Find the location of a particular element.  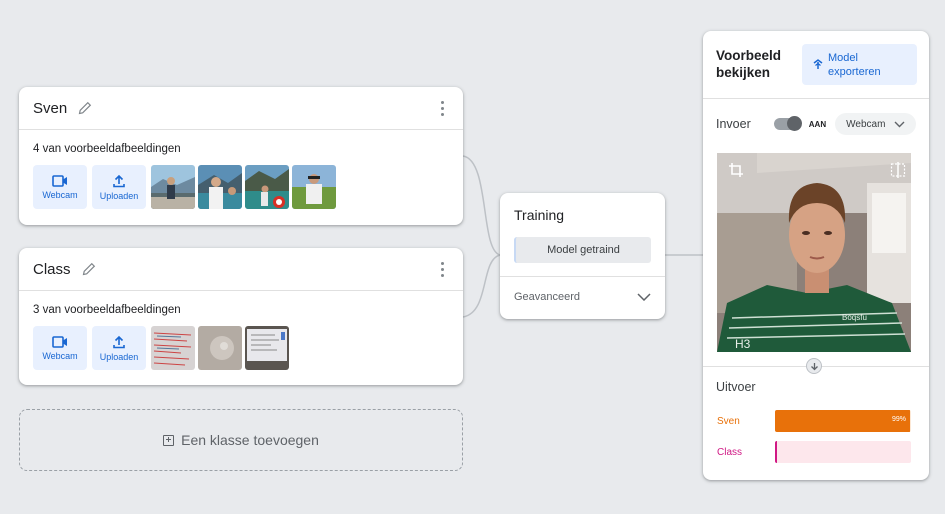

add-box-icon is located at coordinates (169, 440).